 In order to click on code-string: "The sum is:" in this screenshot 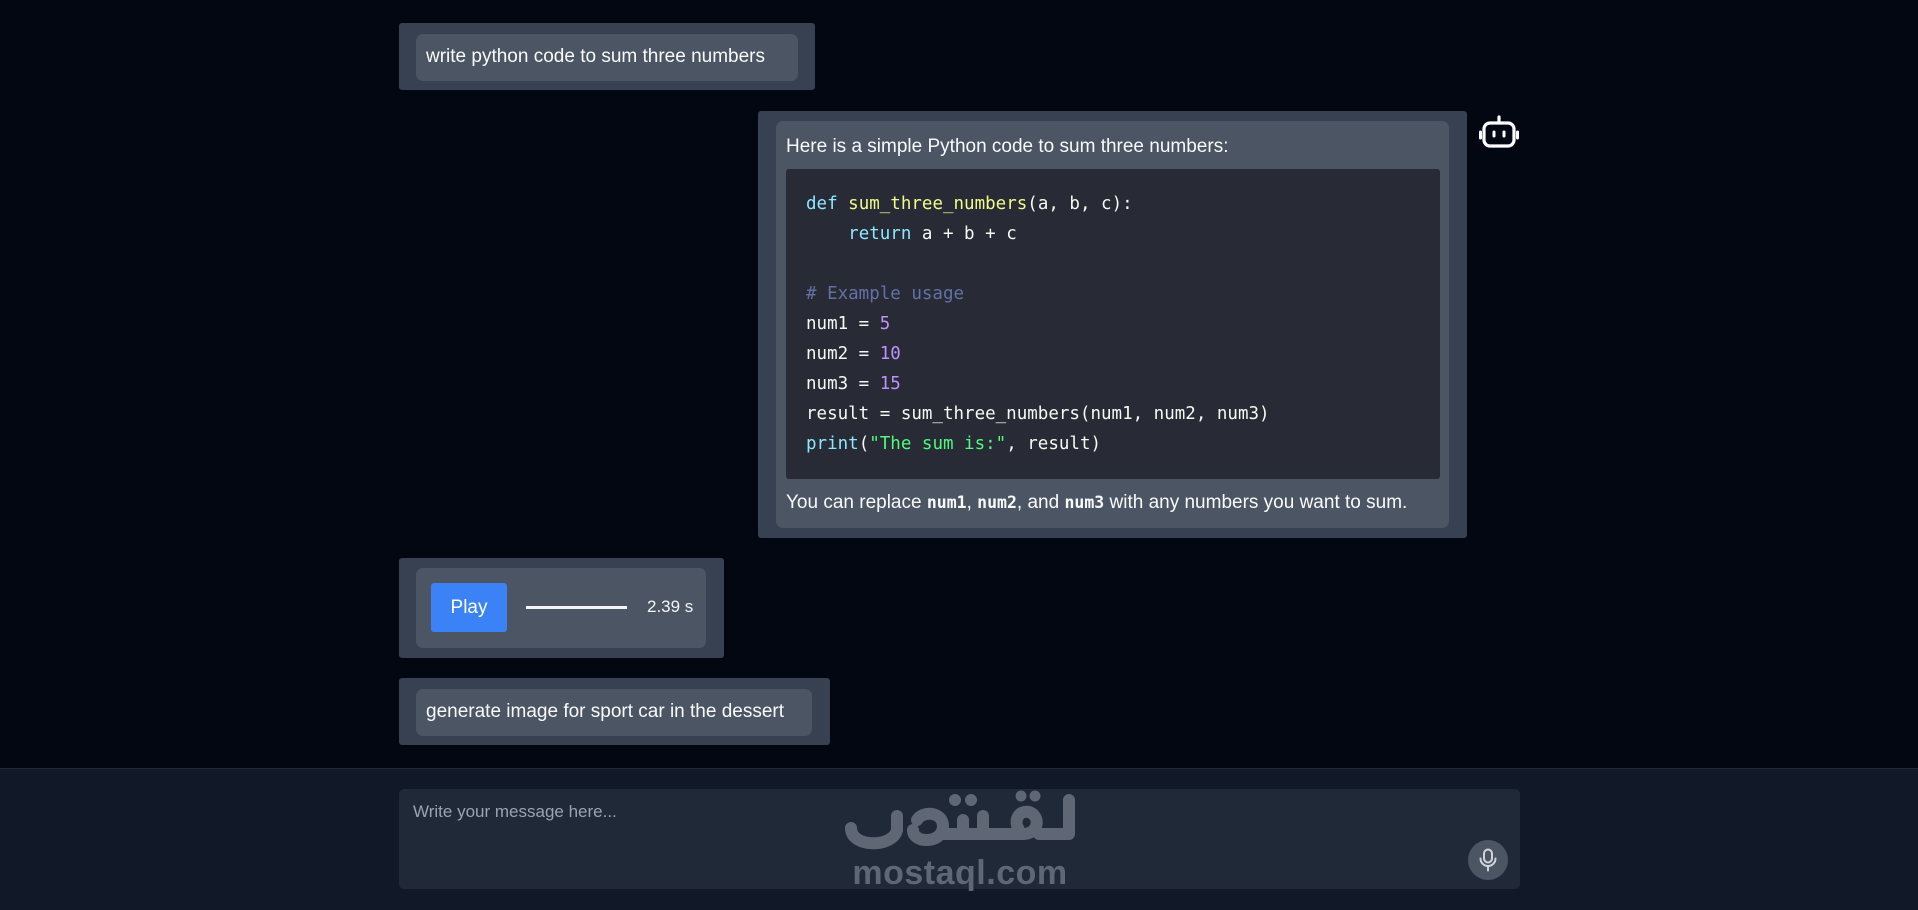, I will do `click(938, 444)`.